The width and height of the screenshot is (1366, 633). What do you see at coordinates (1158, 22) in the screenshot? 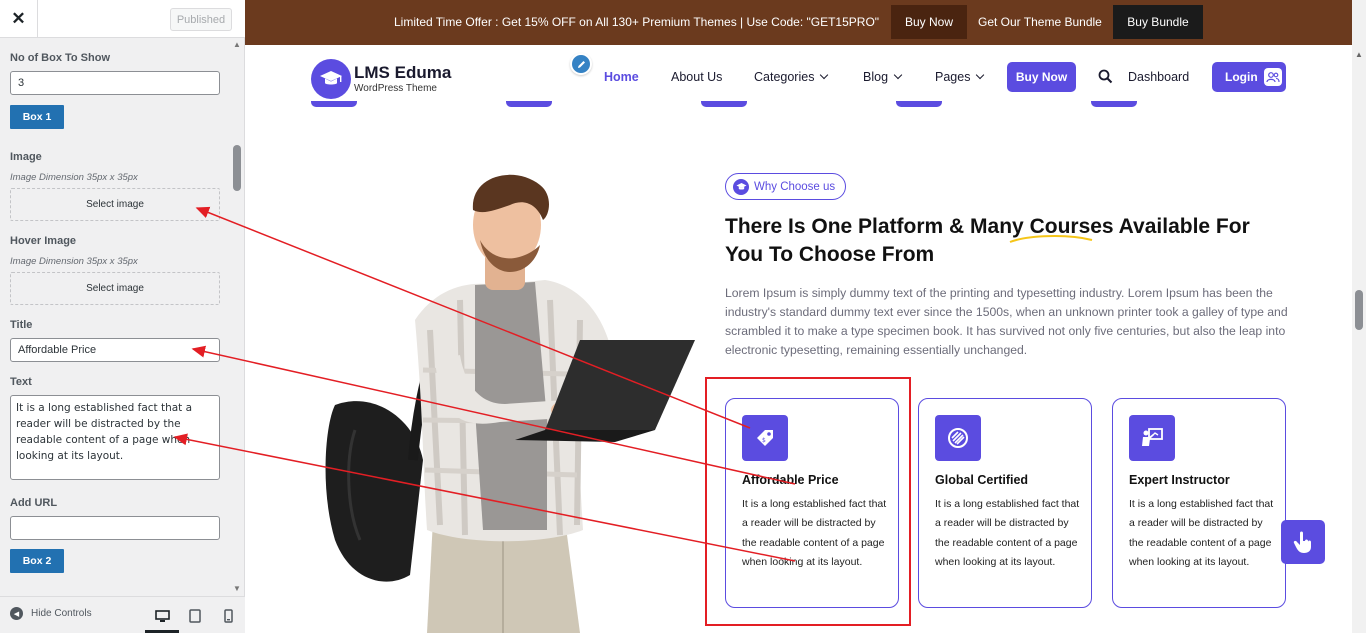
I see `buy-bundle-button: Buy Bundle` at bounding box center [1158, 22].